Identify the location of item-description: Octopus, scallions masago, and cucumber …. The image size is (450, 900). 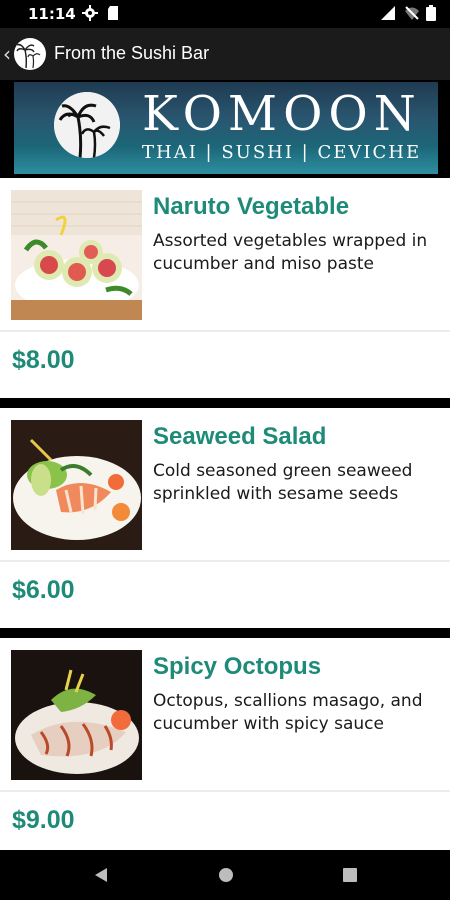
(288, 712).